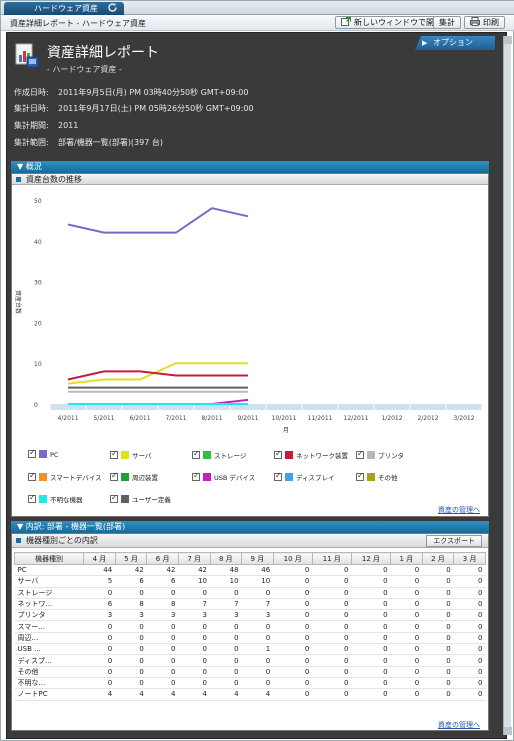  Describe the element at coordinates (31, 125) in the screenshot. I see `meta-key: 集計期間:` at that location.